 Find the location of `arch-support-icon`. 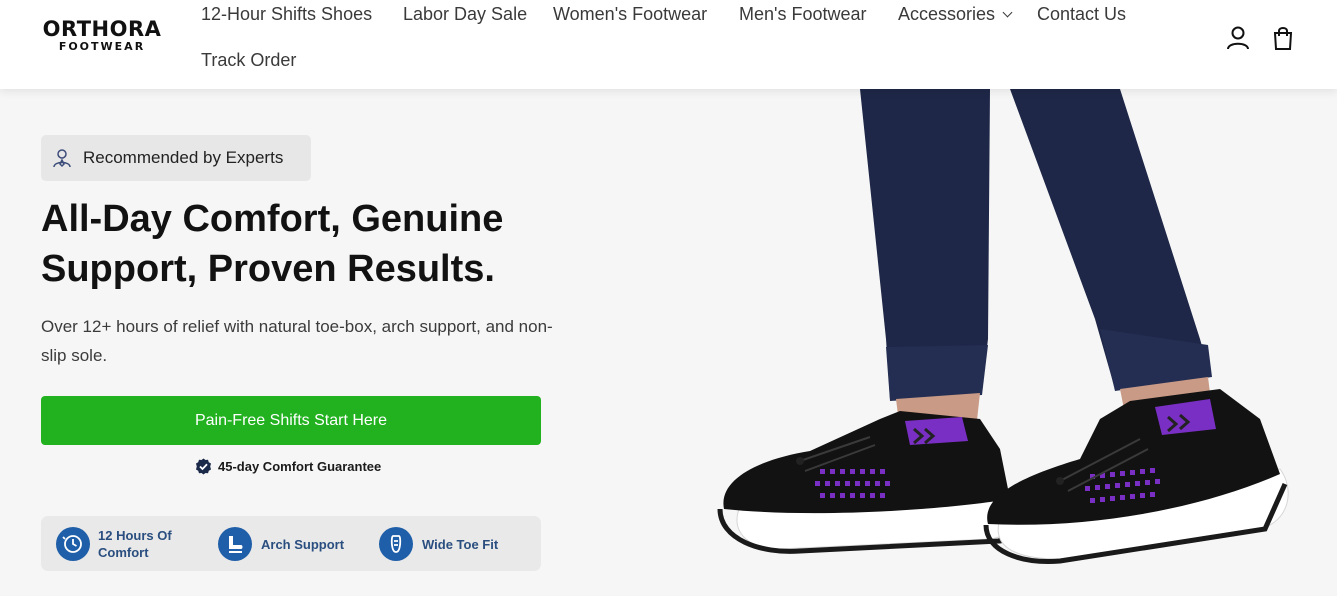

arch-support-icon is located at coordinates (235, 544).